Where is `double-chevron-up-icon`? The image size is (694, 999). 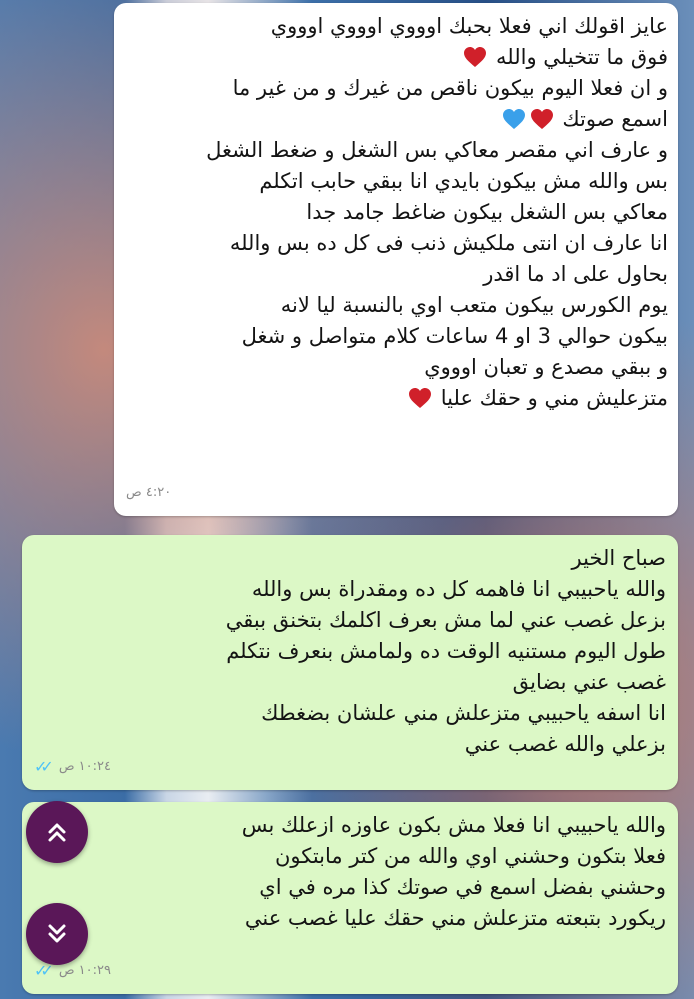
double-chevron-up-icon is located at coordinates (57, 832).